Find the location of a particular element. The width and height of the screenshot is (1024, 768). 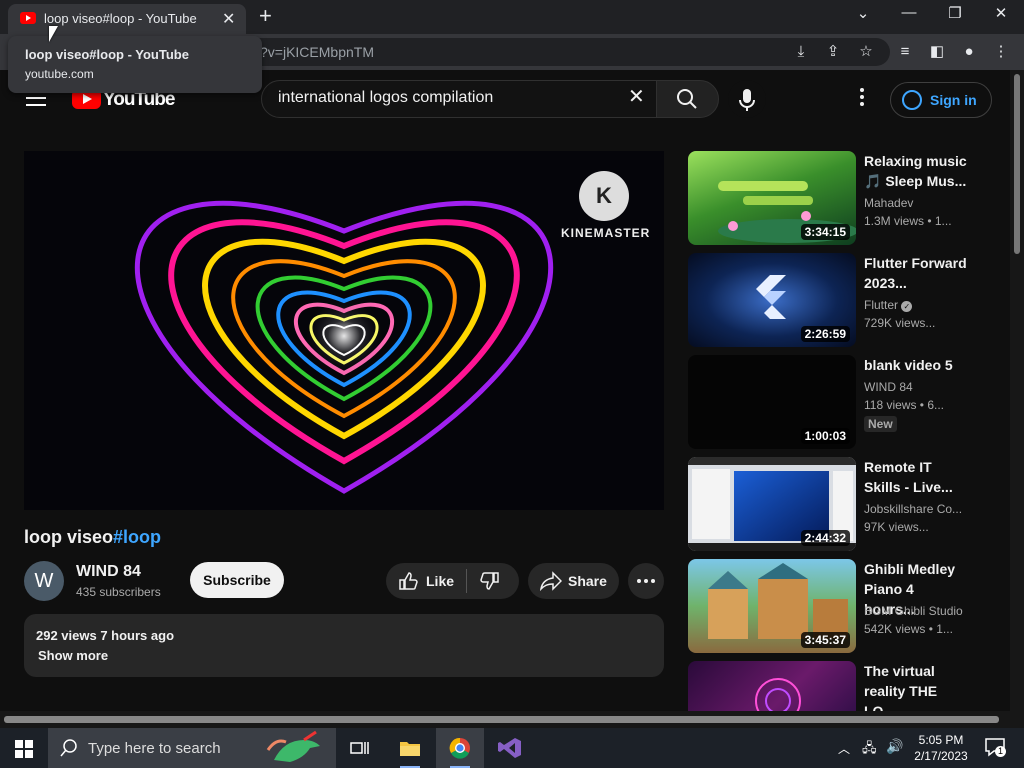

recommendation-thumbnail is located at coordinates (772, 686).